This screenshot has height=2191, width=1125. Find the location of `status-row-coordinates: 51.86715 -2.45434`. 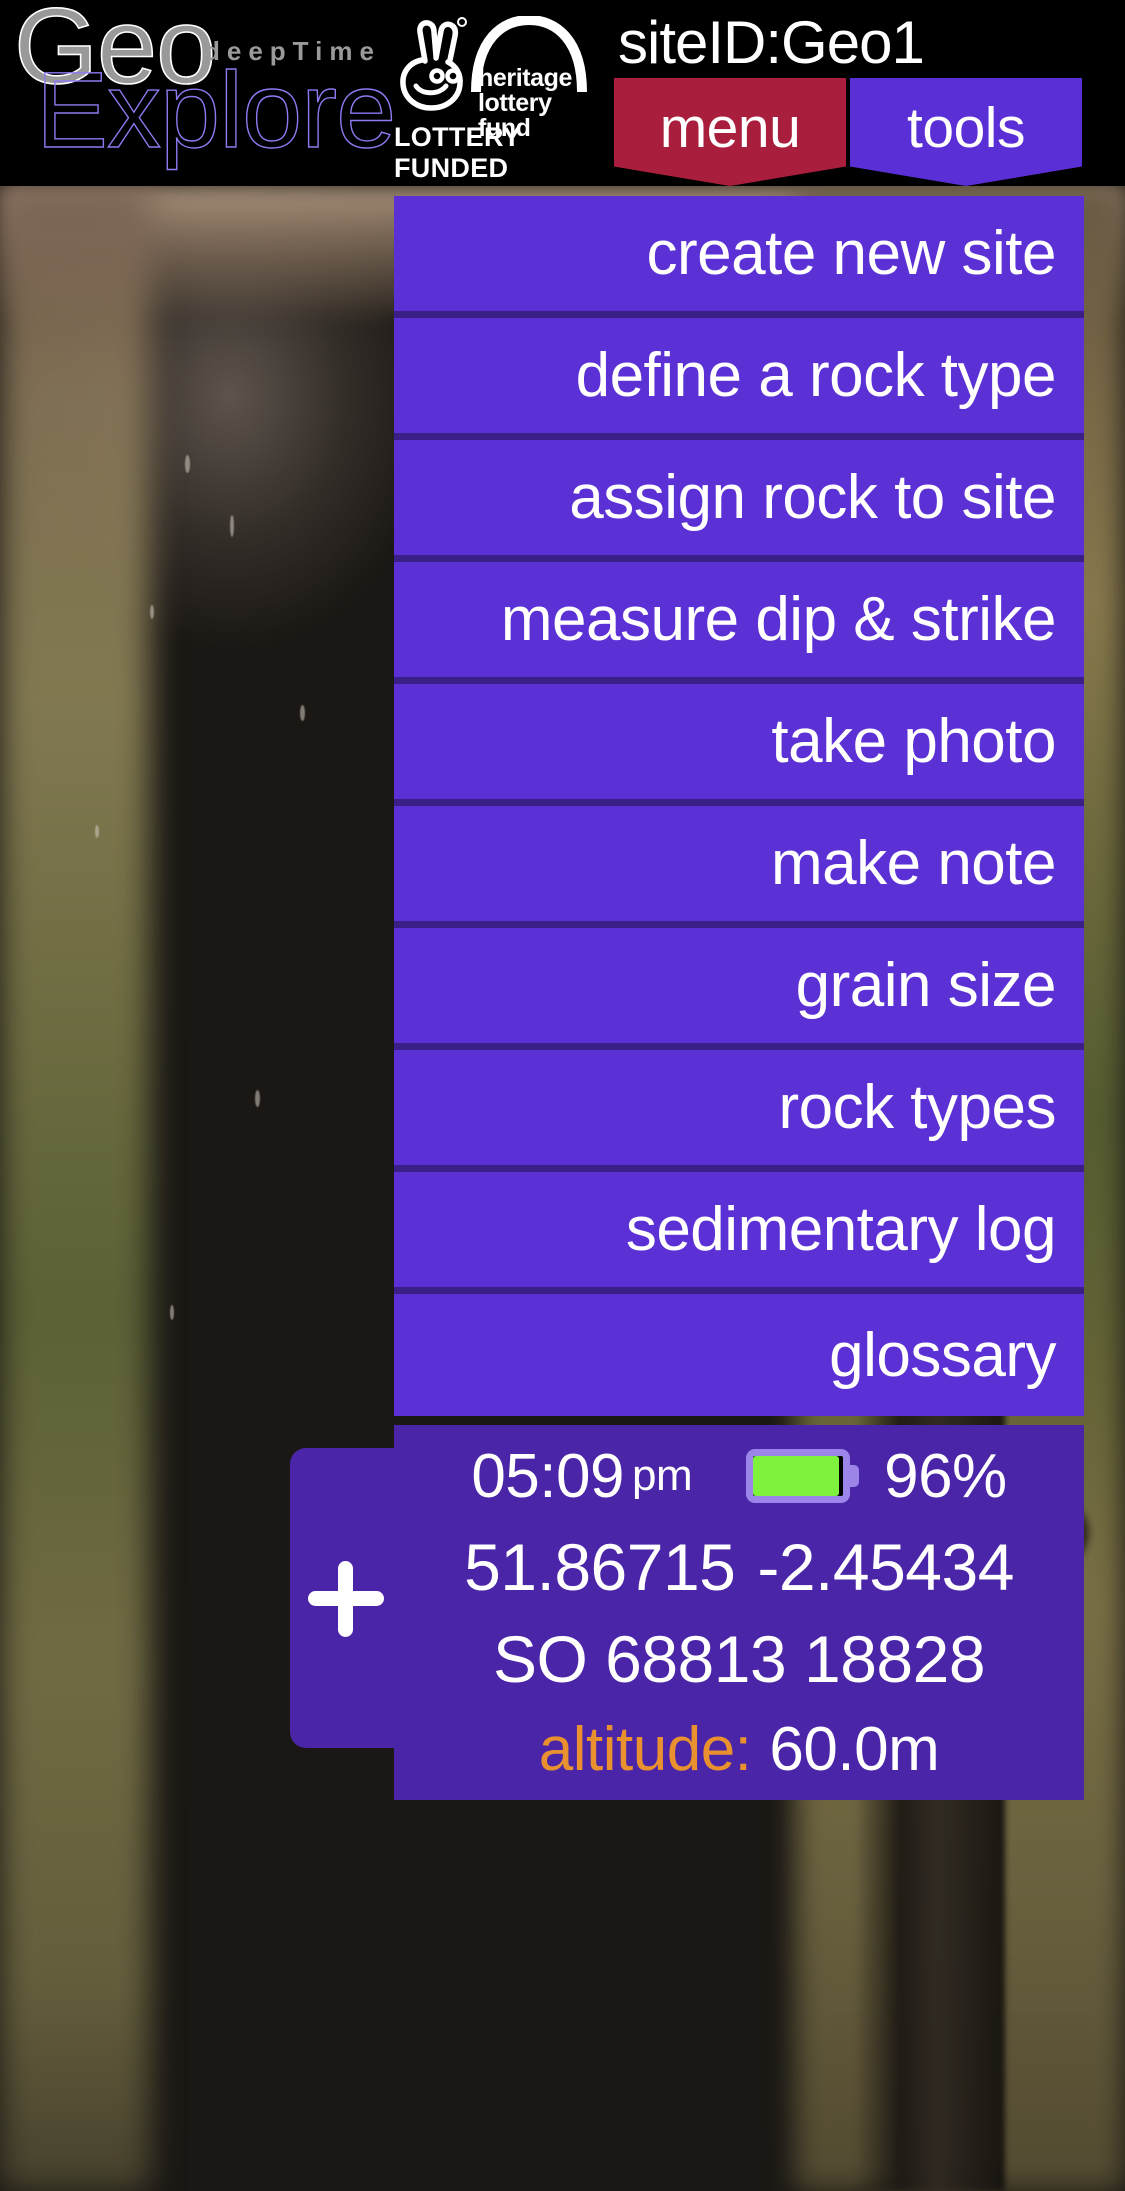

status-row-coordinates: 51.86715 -2.45434 is located at coordinates (739, 1567).